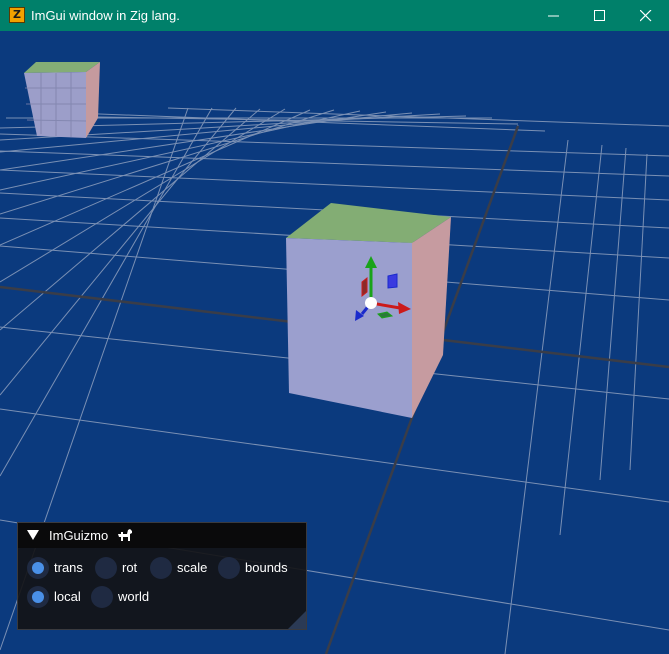  I want to click on radio-local-indicator, so click(38, 597).